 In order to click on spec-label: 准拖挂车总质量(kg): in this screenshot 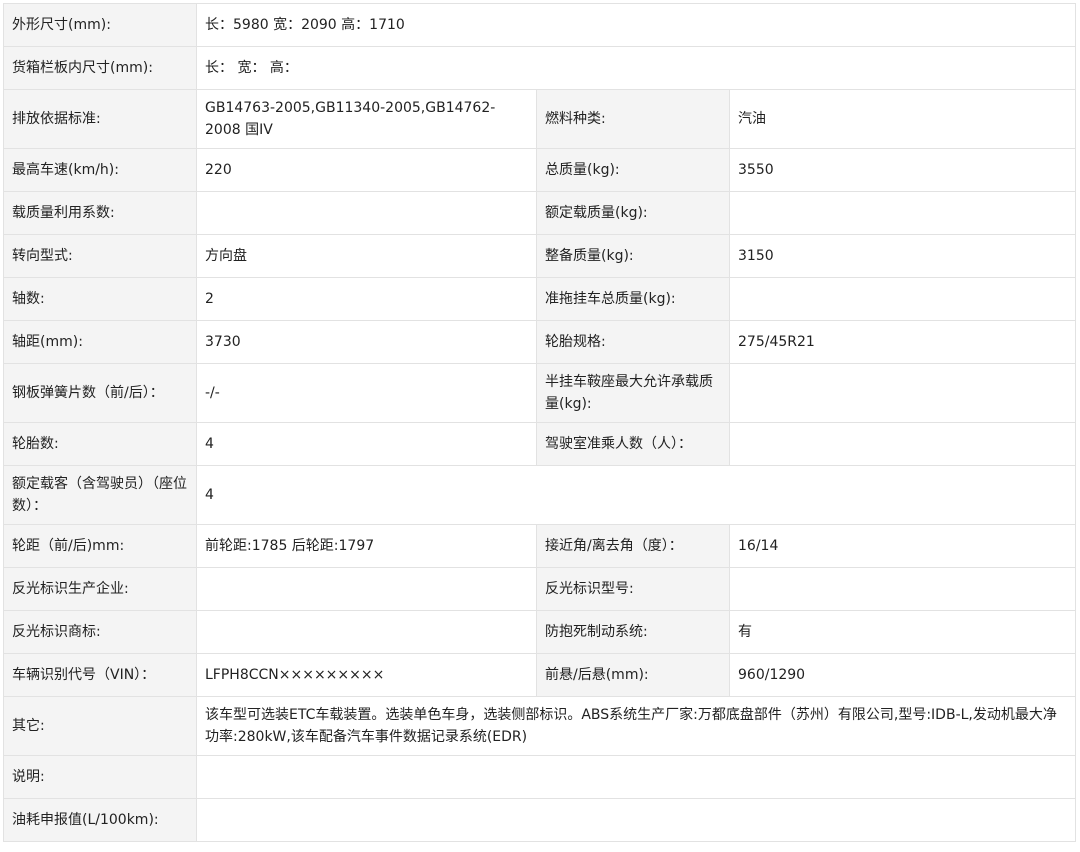, I will do `click(633, 299)`.